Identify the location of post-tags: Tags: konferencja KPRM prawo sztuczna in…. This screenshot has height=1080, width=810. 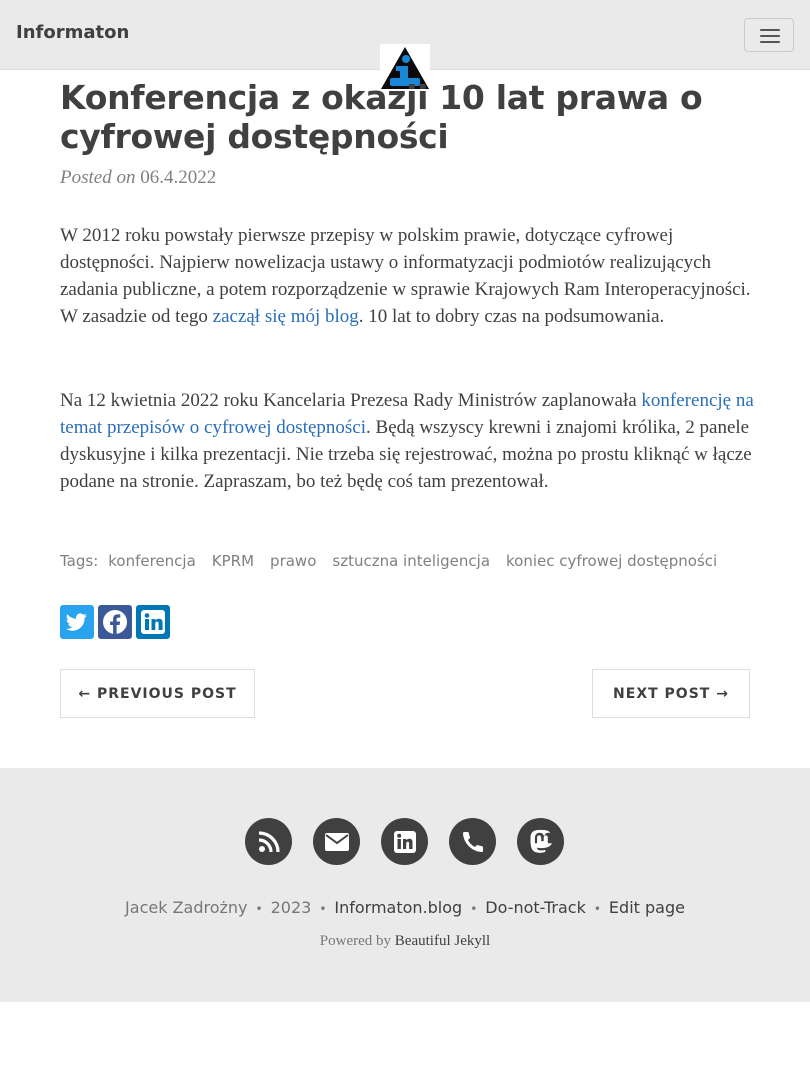
(388, 561).